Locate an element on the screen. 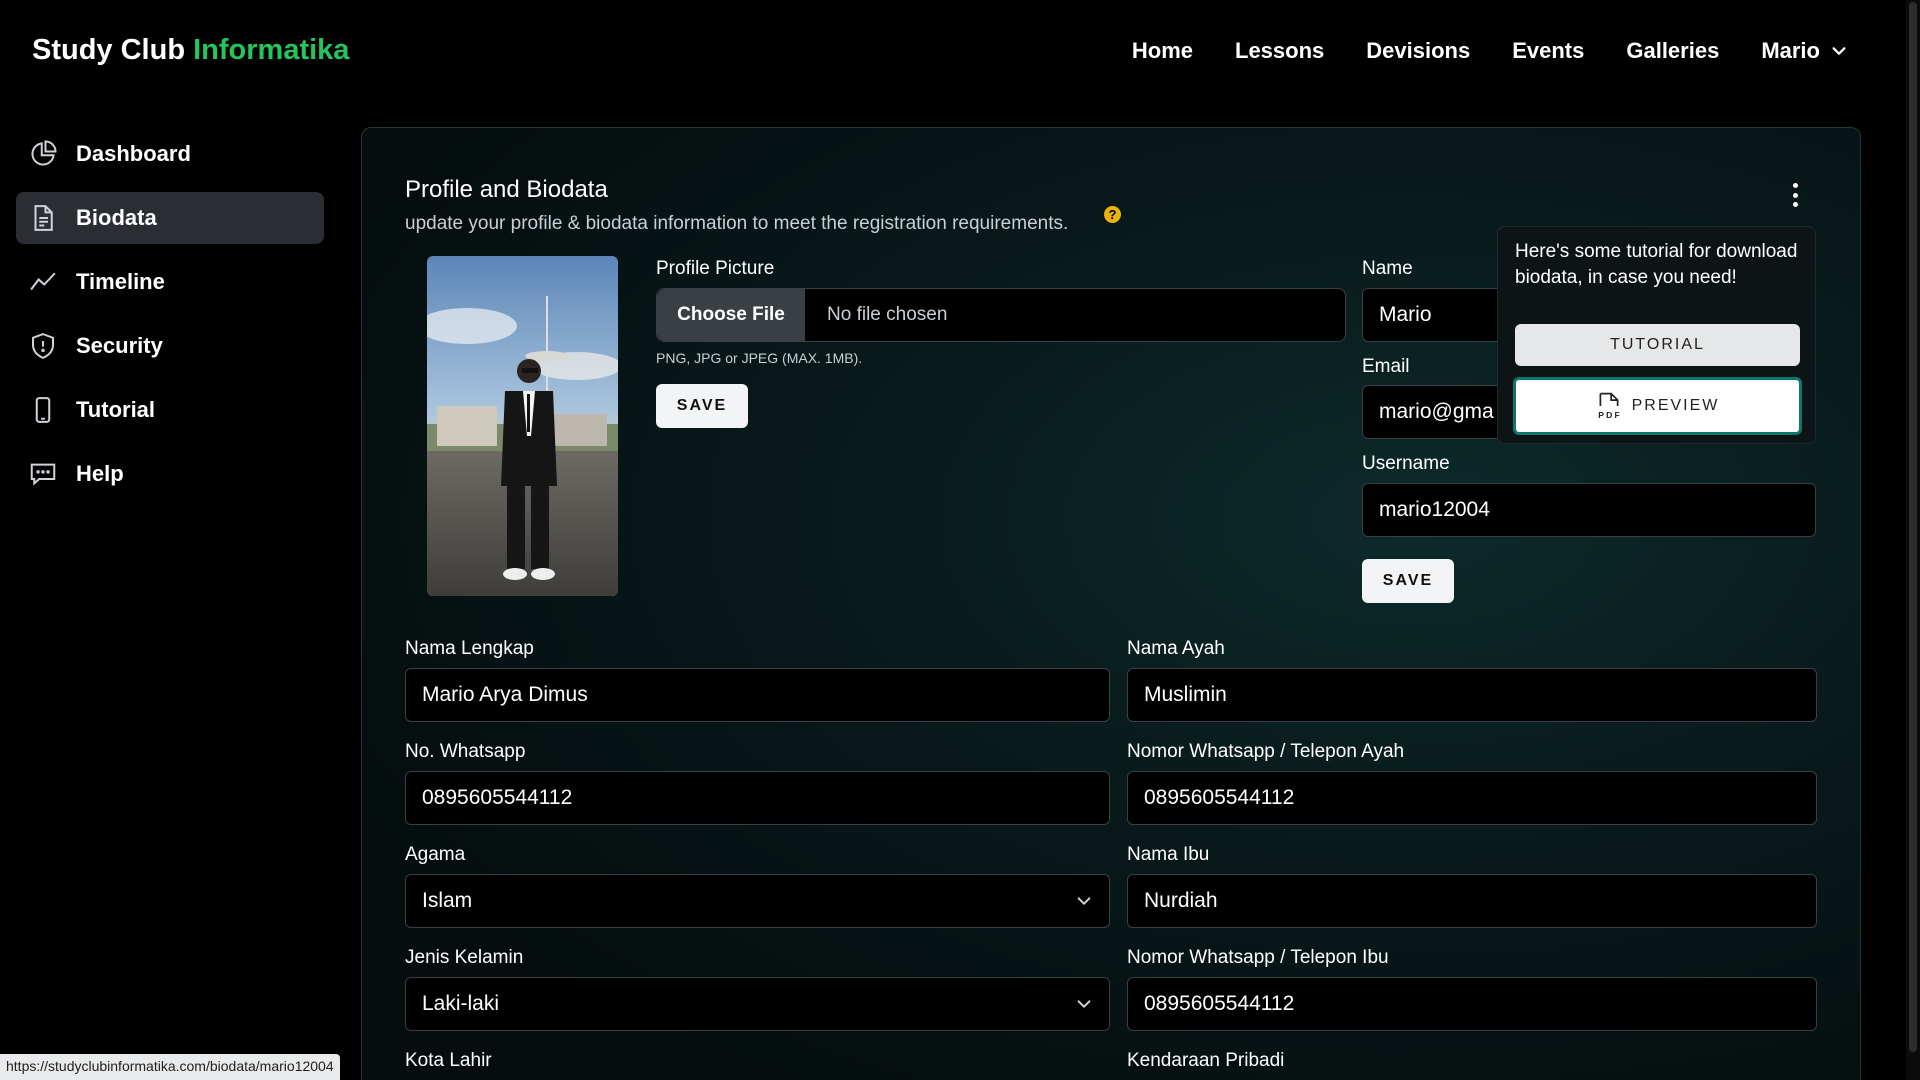  nama-ibu-value: Nurdiah is located at coordinates (1181, 900).